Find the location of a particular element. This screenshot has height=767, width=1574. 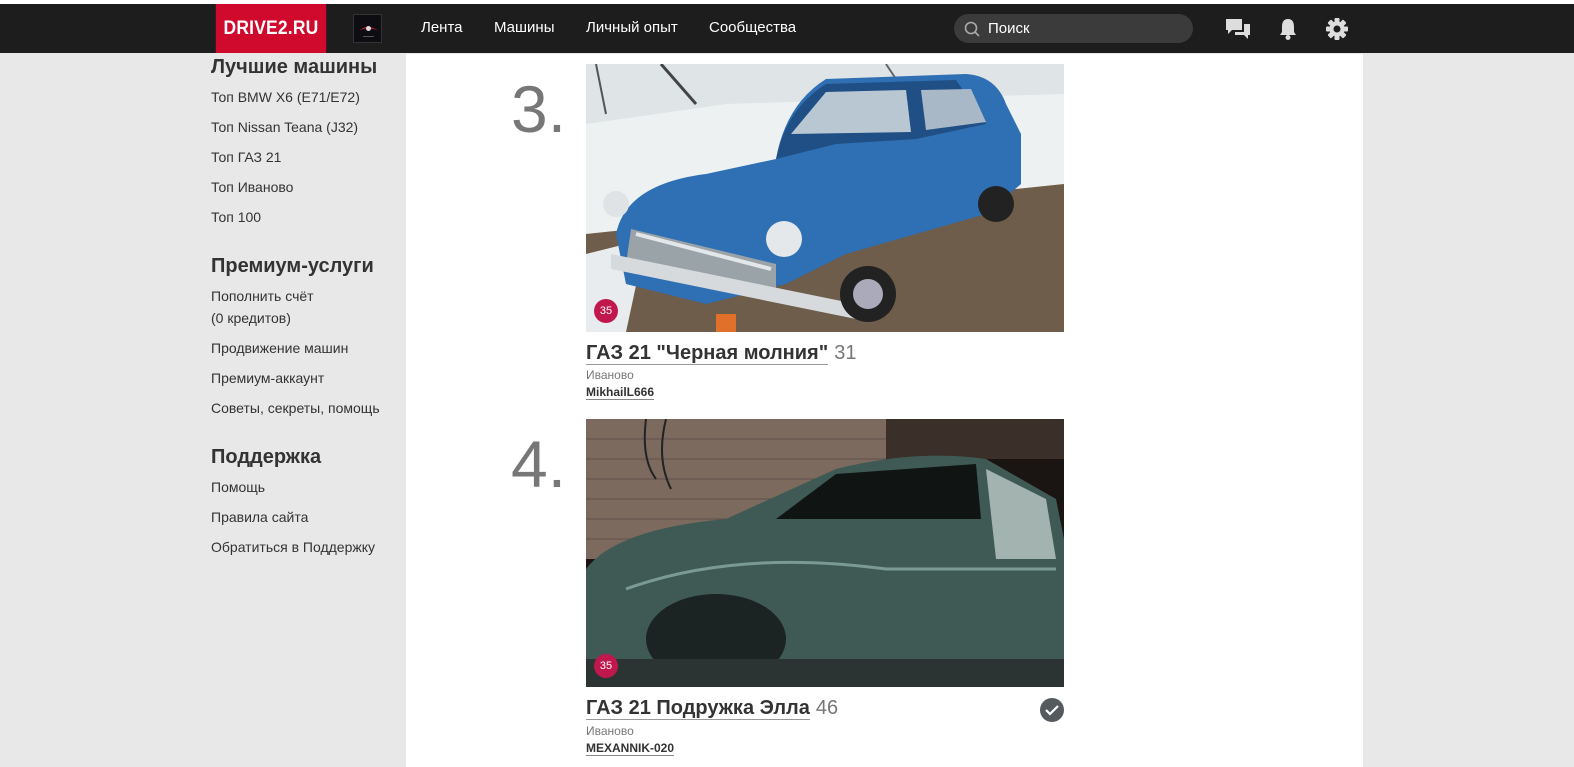

rank-number: 4. is located at coordinates (539, 464).